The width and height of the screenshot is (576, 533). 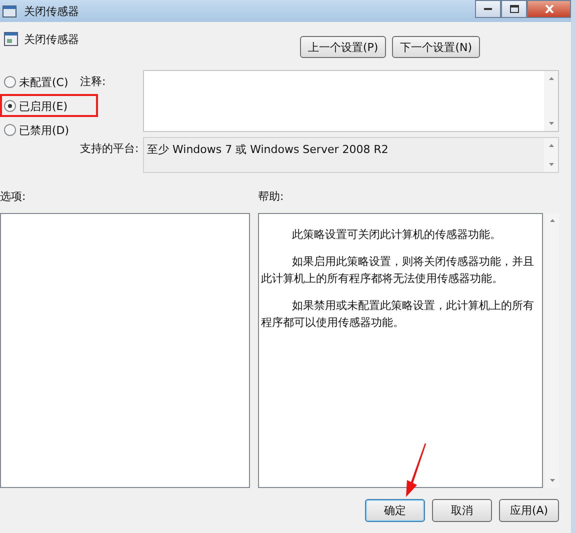 What do you see at coordinates (40, 82) in the screenshot?
I see `radio-option: 未配置(C)` at bounding box center [40, 82].